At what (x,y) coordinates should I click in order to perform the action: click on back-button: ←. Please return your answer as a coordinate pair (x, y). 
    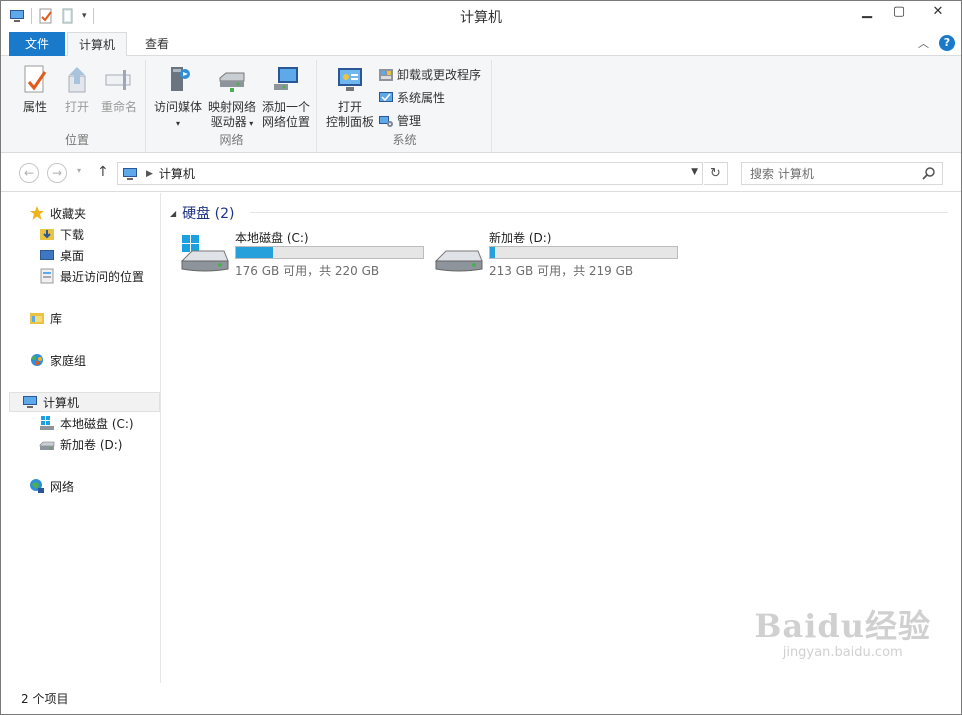
    Looking at the image, I should click on (29, 173).